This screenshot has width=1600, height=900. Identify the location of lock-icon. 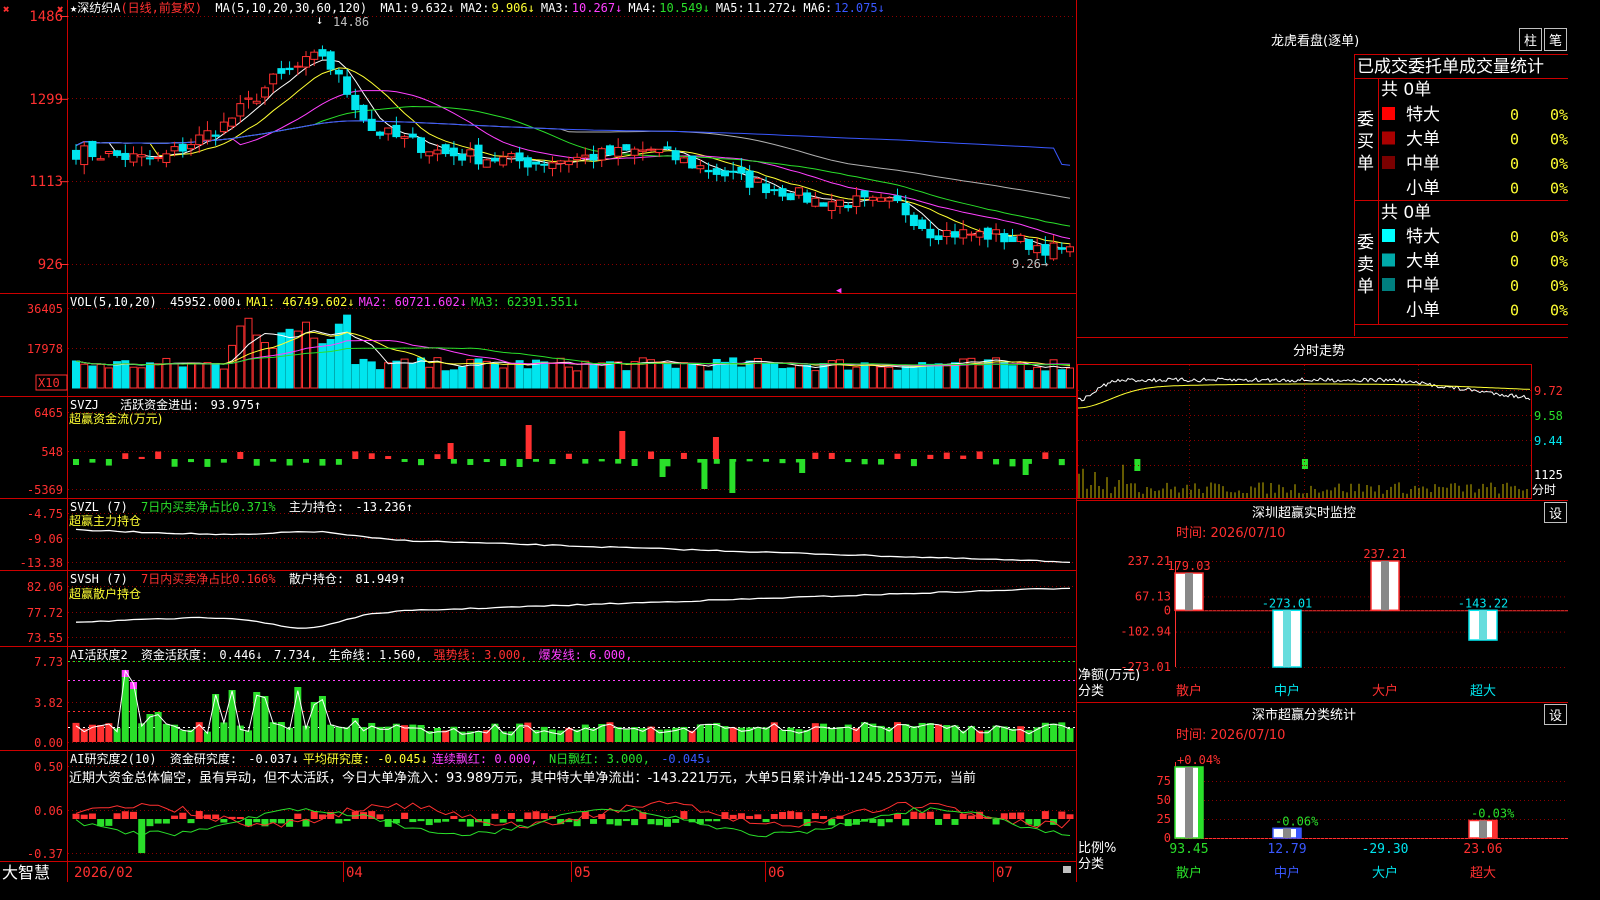
(1067, 869).